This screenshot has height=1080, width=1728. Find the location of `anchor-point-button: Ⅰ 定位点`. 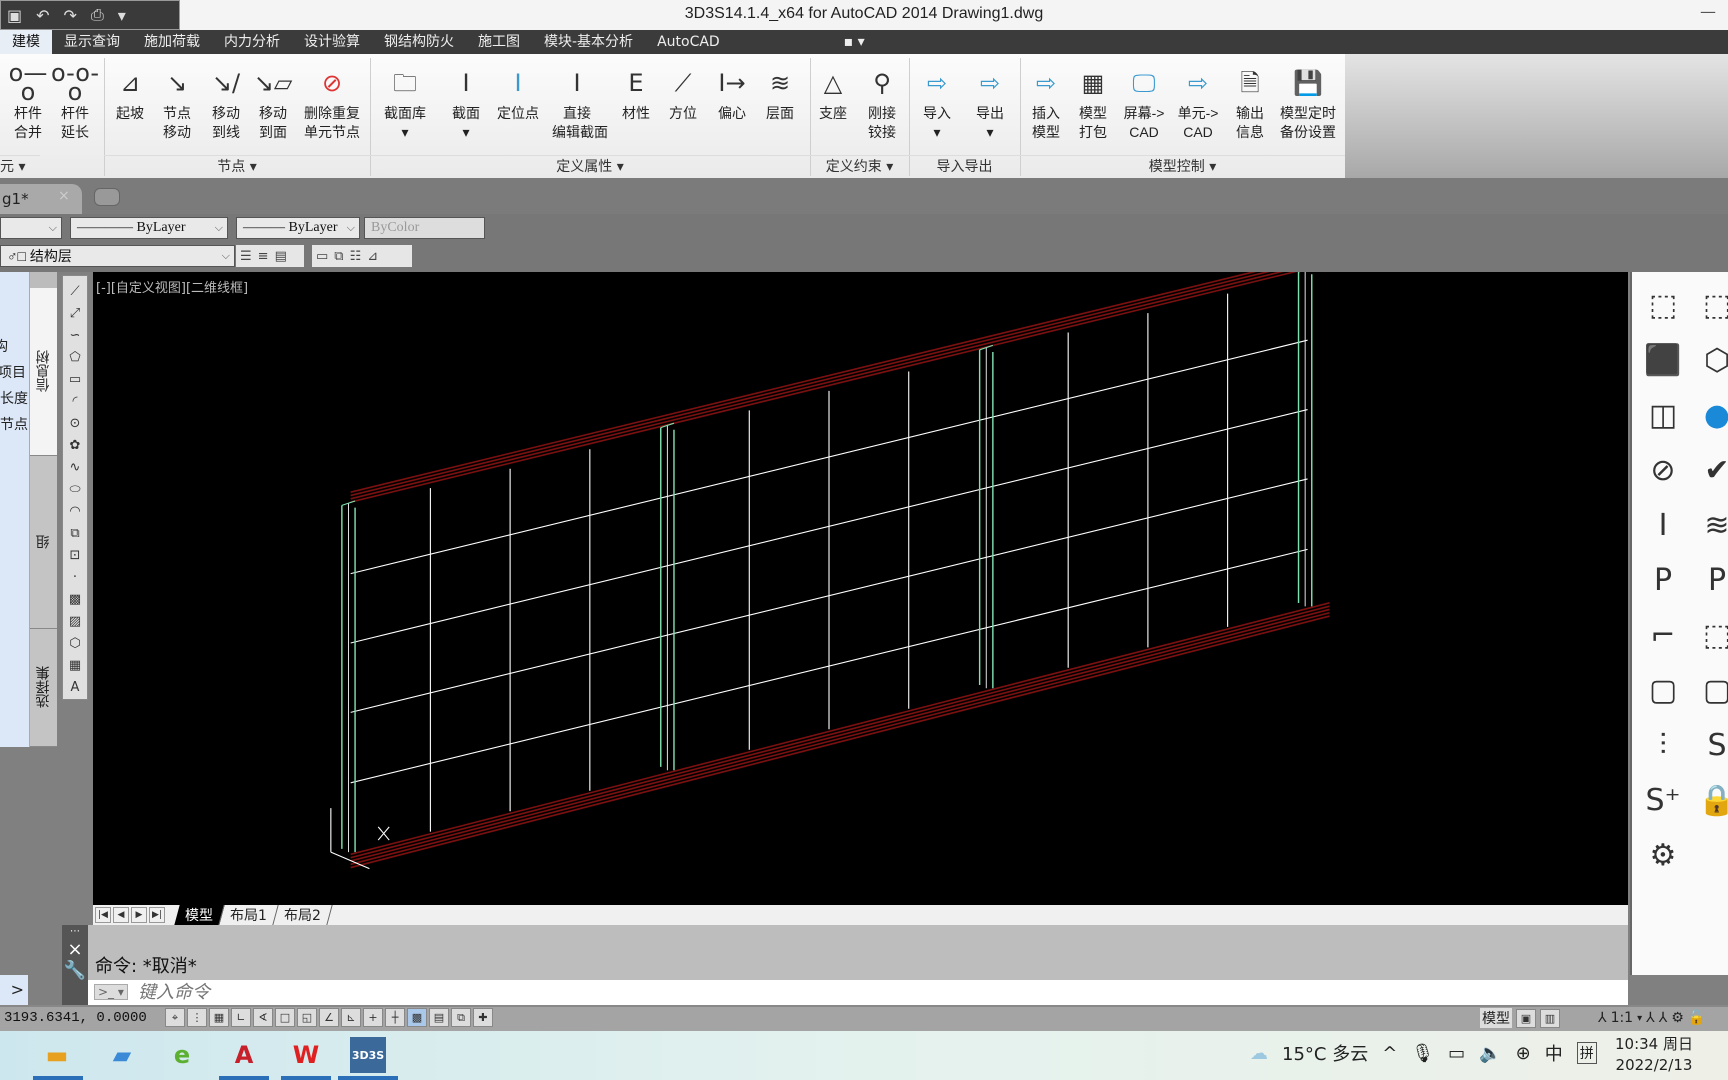

anchor-point-button: Ⅰ 定位点 is located at coordinates (518, 92).